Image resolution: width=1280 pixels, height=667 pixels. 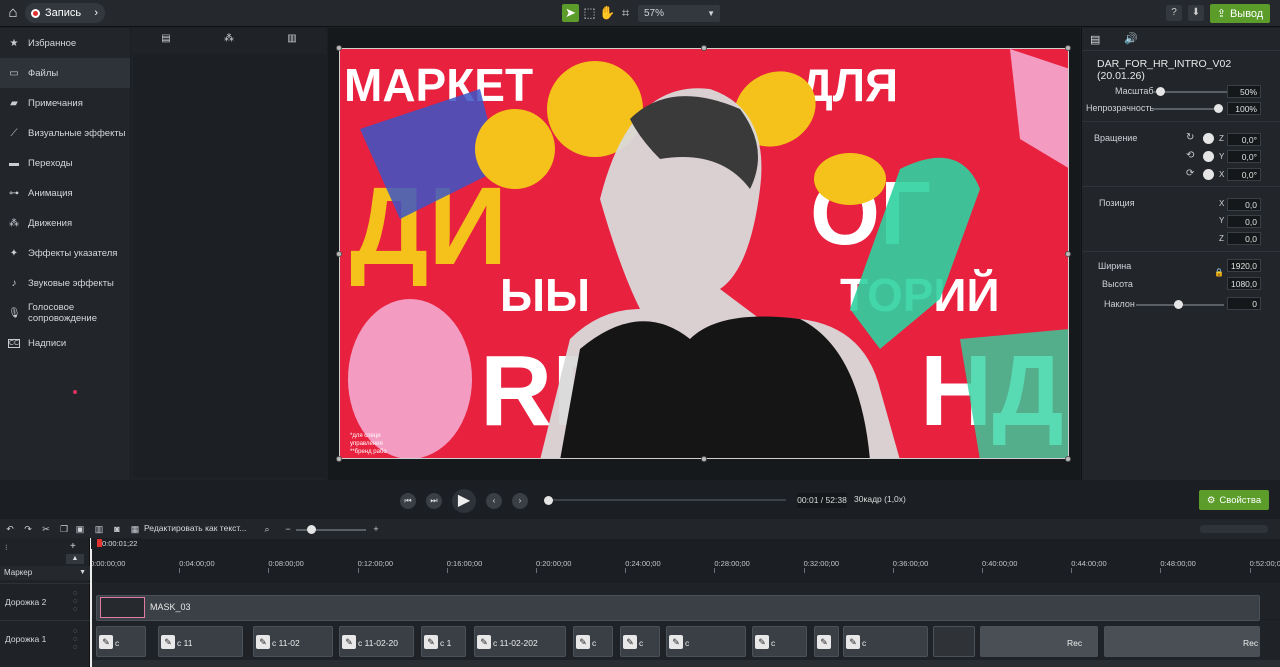 I want to click on properties-button: ⚙ Свойства, so click(x=1234, y=500).